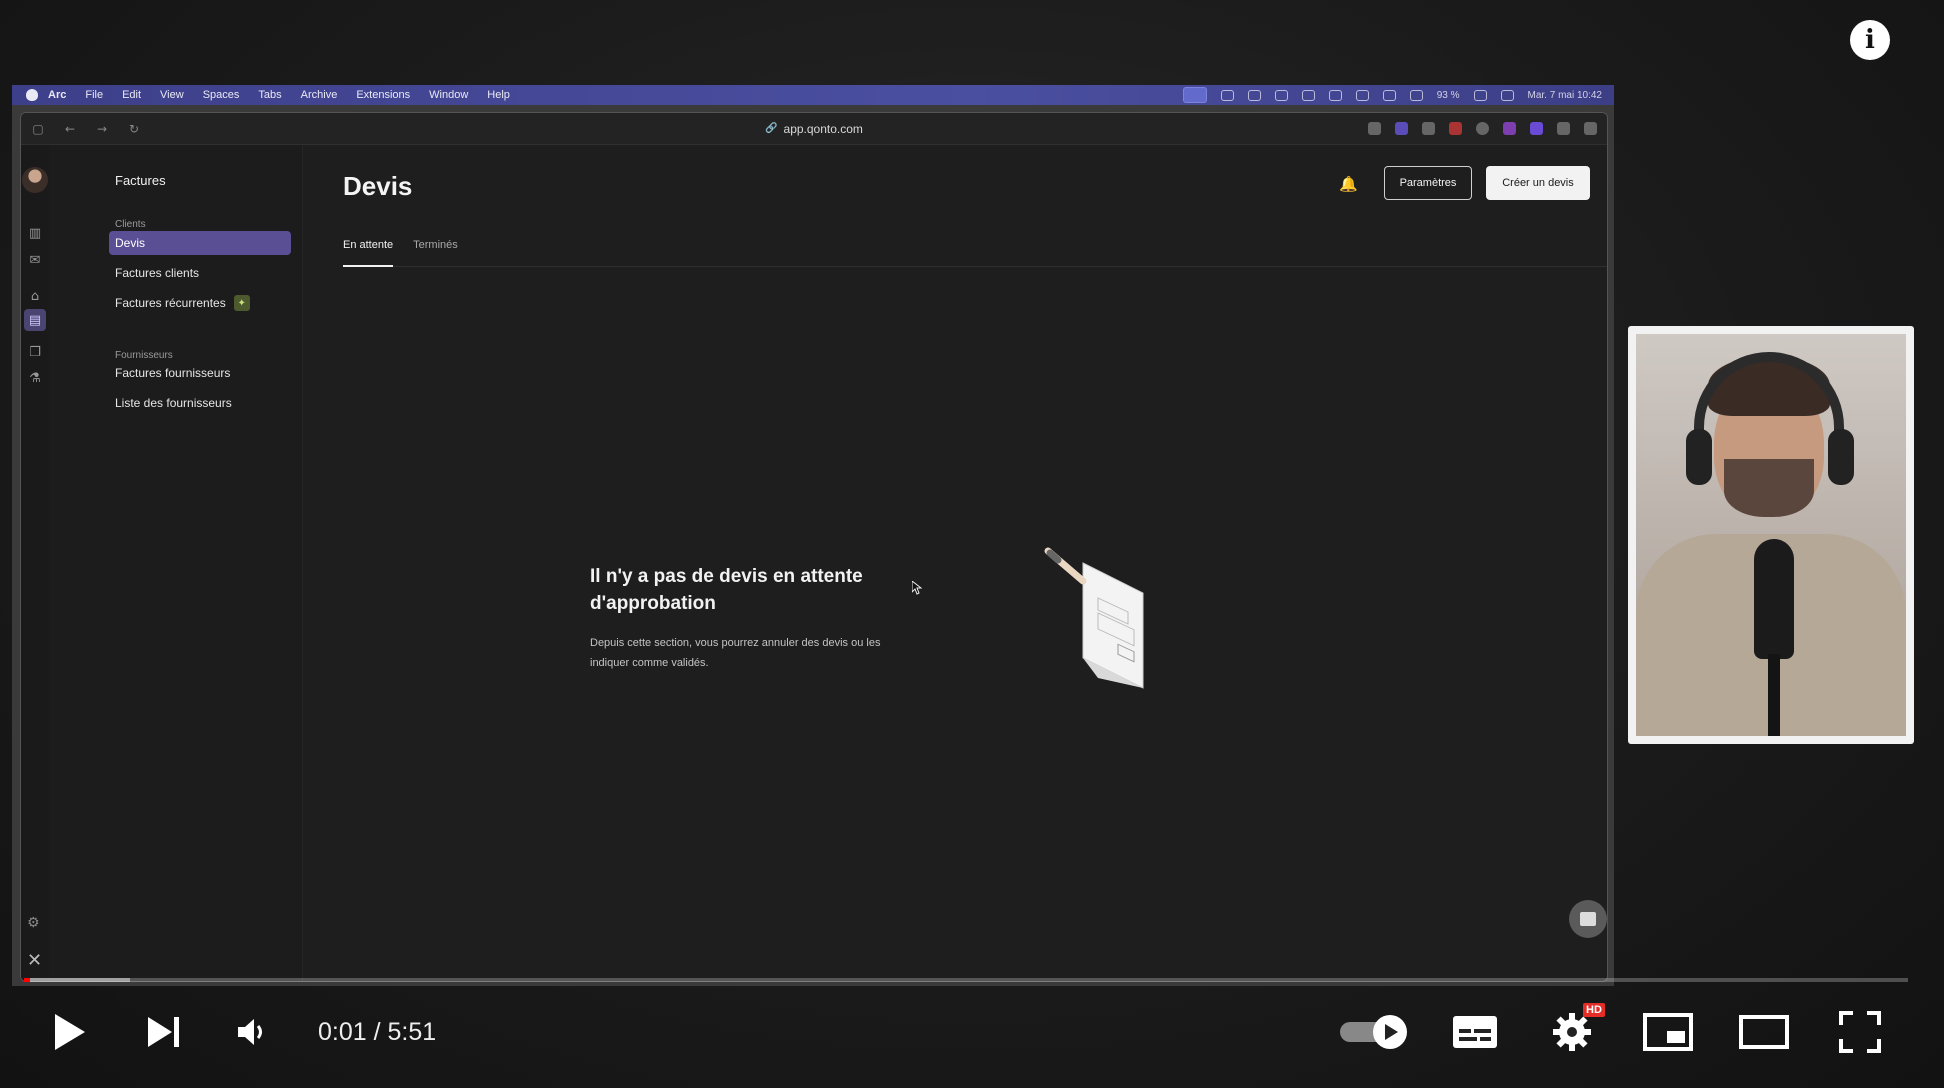 The width and height of the screenshot is (1944, 1088). I want to click on fullscreen-button, so click(1860, 1032).